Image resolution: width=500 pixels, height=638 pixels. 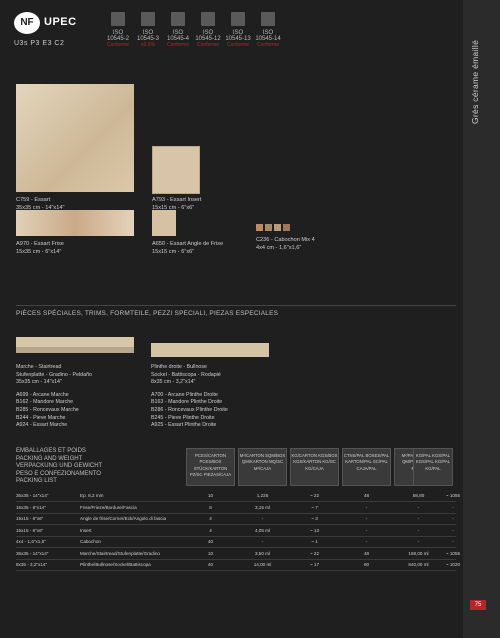 What do you see at coordinates (31, 507) in the screenshot?
I see `row-dimension: 15x35 - 6"x14"` at bounding box center [31, 507].